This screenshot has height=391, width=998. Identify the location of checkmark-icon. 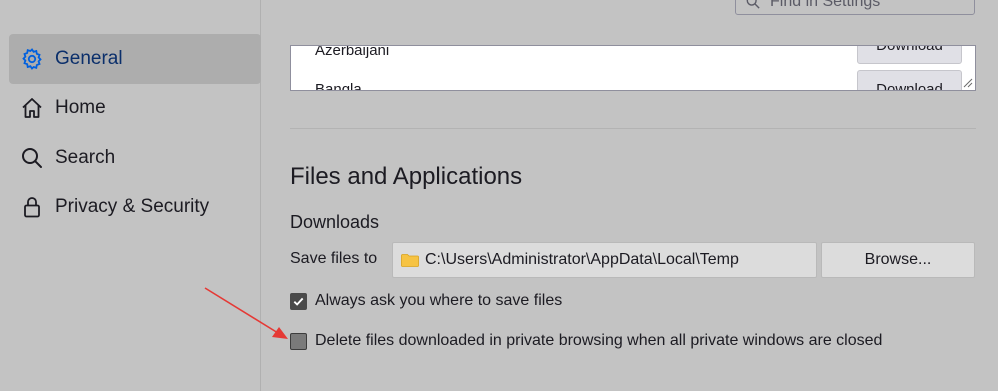
(298, 301).